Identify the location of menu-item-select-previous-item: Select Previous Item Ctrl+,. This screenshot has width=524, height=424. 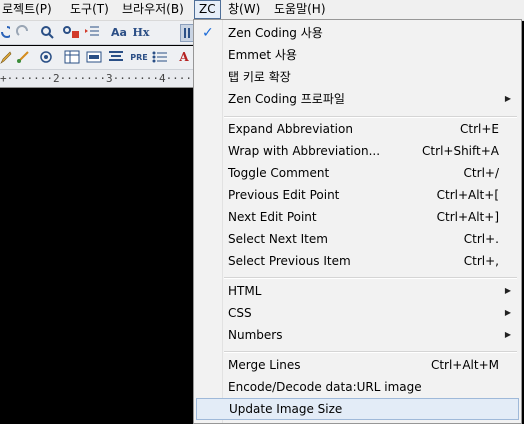
(357, 261).